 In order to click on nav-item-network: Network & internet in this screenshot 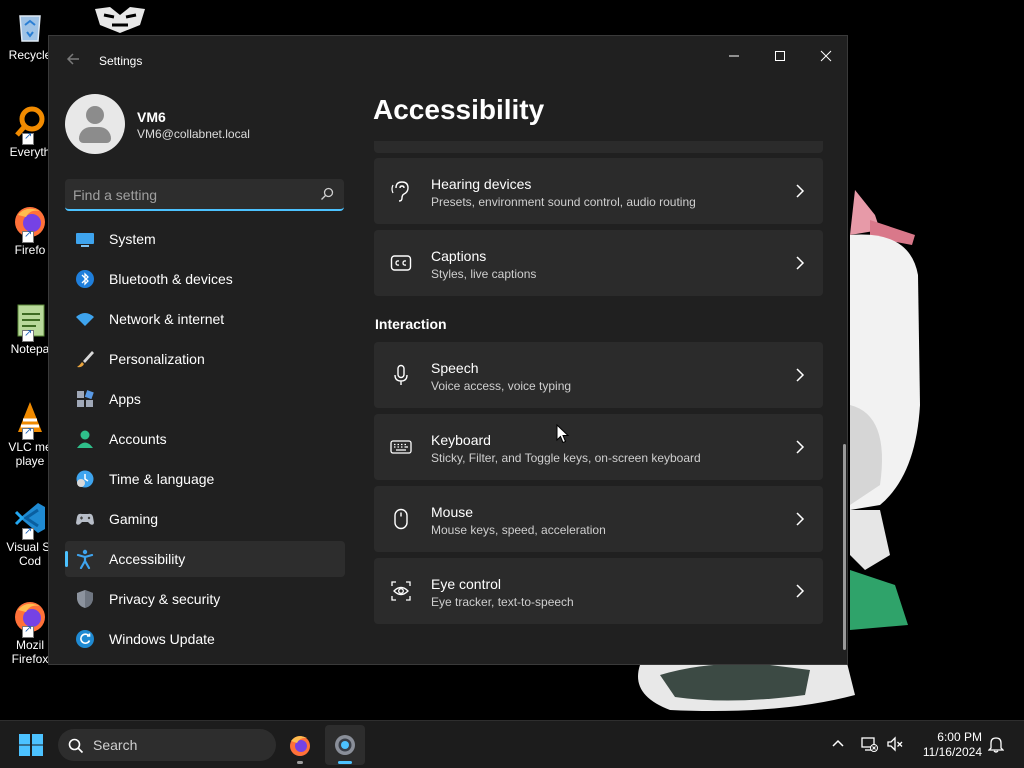, I will do `click(205, 319)`.